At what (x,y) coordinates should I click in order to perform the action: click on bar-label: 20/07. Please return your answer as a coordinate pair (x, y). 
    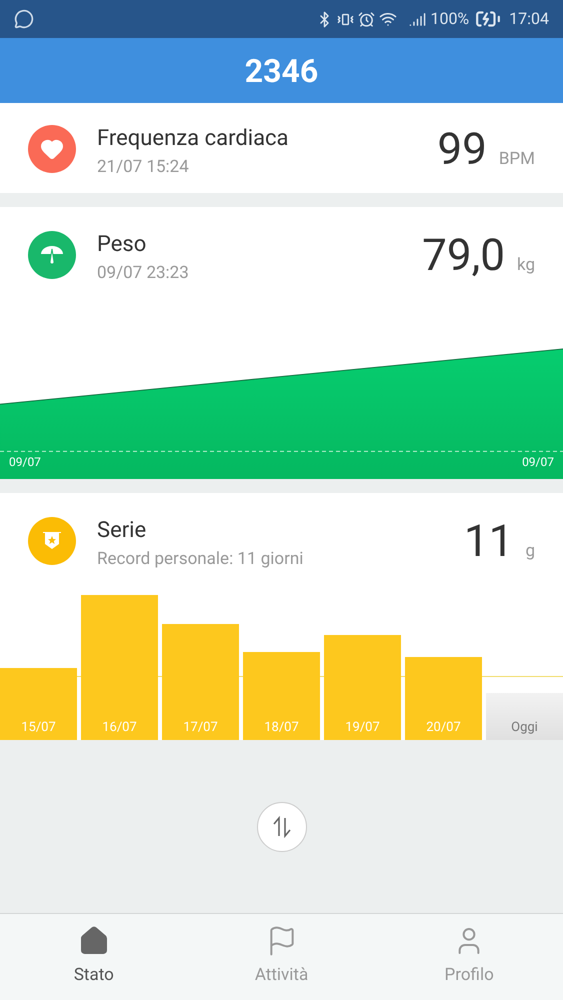
    Looking at the image, I should click on (443, 727).